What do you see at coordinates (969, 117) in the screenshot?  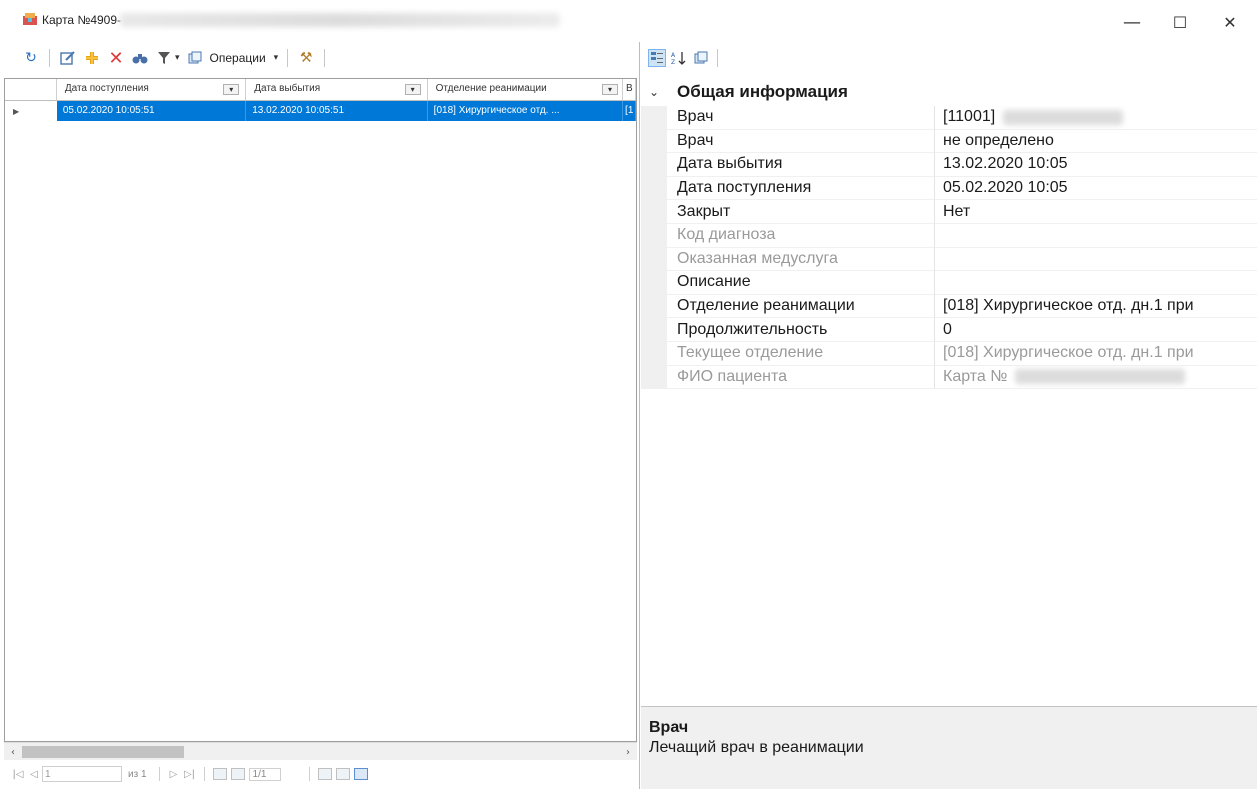 I see `property-value-text: [11001]` at bounding box center [969, 117].